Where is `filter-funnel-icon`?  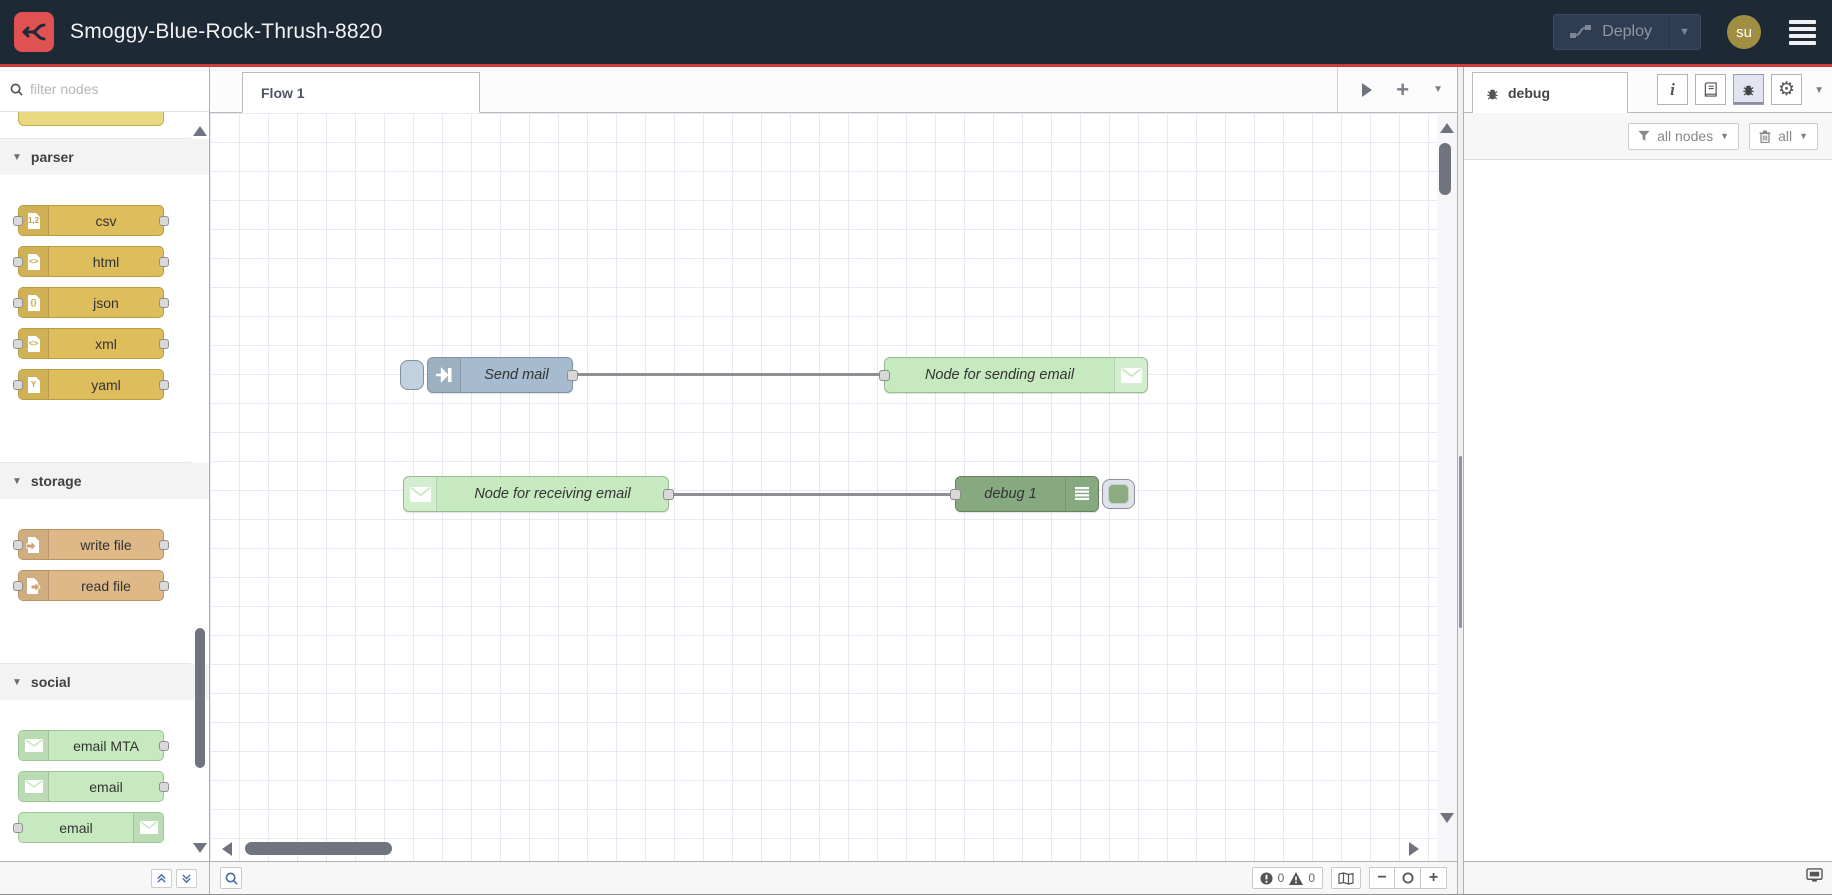
filter-funnel-icon is located at coordinates (1644, 135).